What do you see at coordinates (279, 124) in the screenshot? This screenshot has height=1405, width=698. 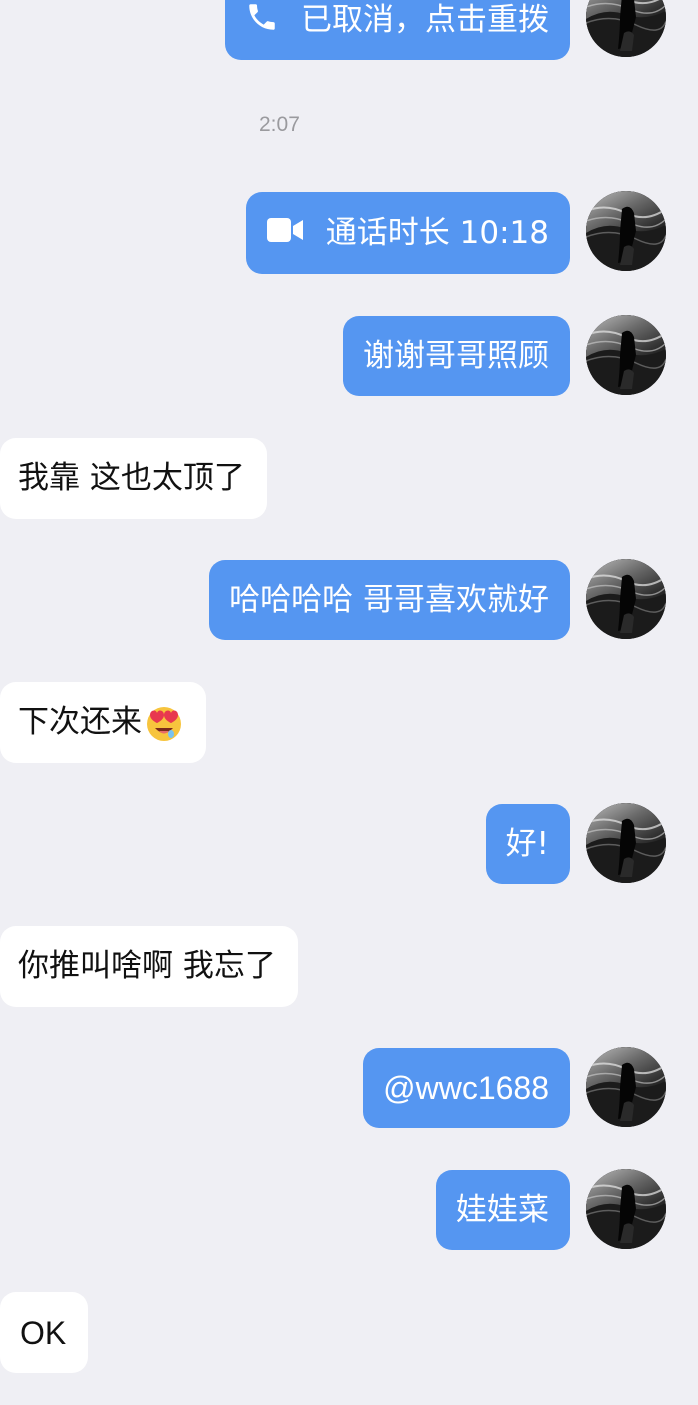 I see `timestamp: 2:07` at bounding box center [279, 124].